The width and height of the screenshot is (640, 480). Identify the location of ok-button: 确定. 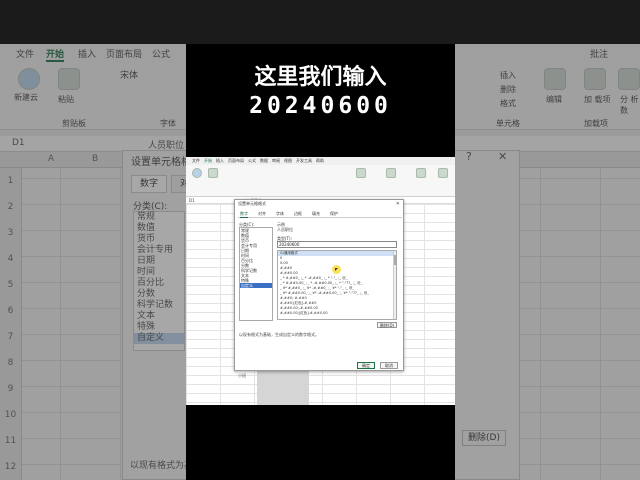
(366, 365).